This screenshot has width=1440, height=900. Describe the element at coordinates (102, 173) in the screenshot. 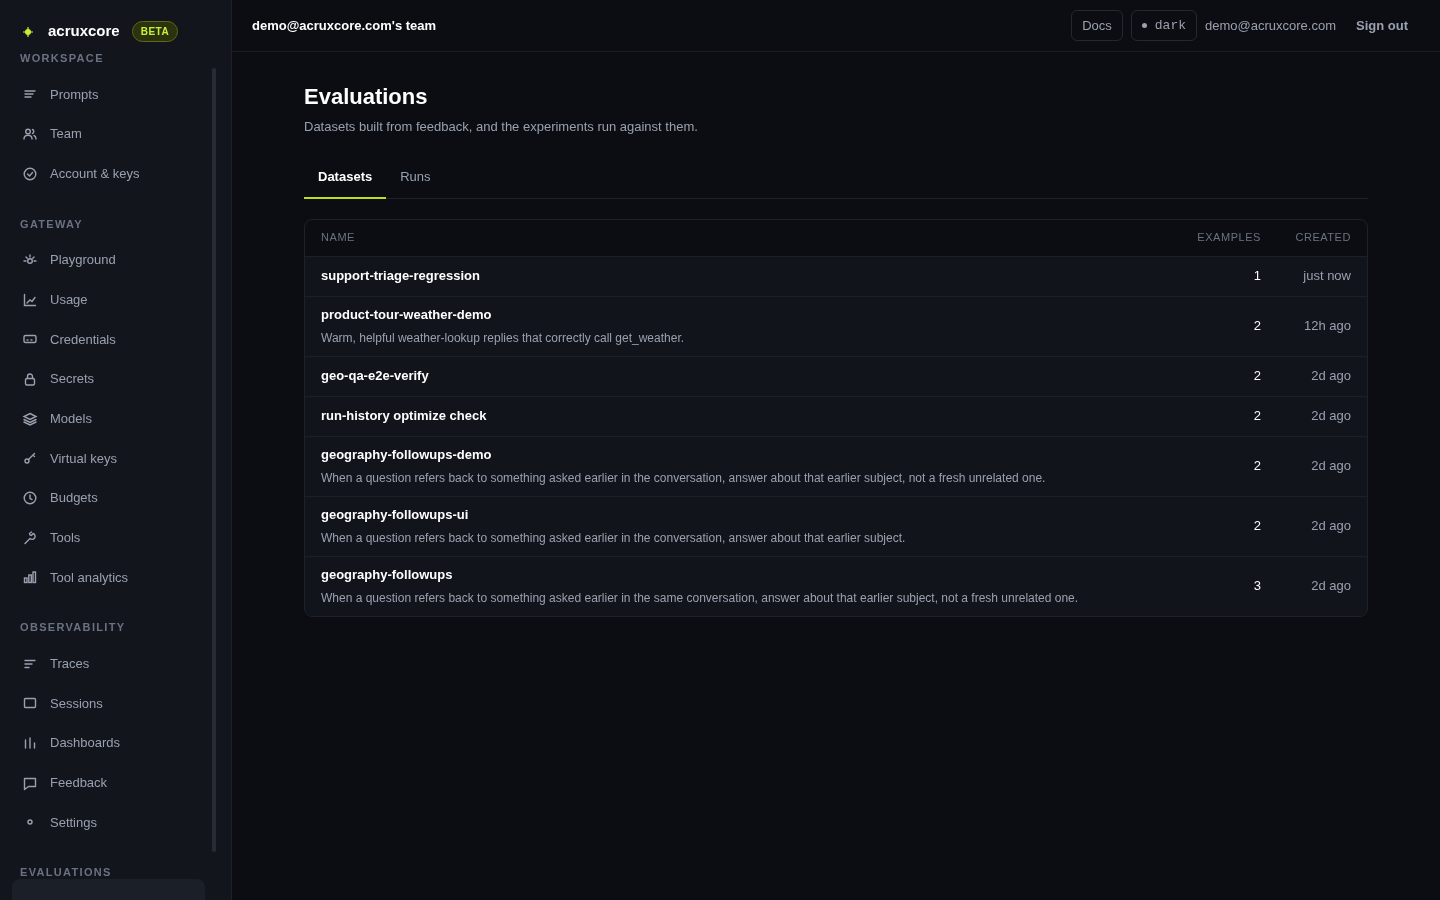

I see `nav-item: Account & keys` at that location.